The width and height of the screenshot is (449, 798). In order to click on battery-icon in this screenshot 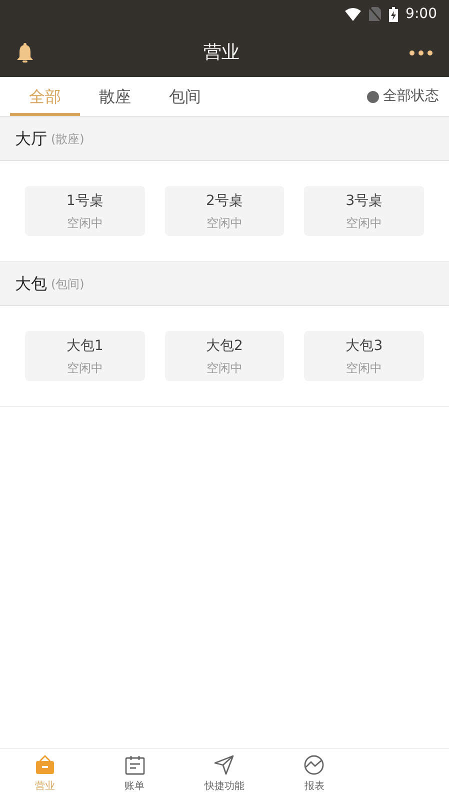, I will do `click(393, 14)`.